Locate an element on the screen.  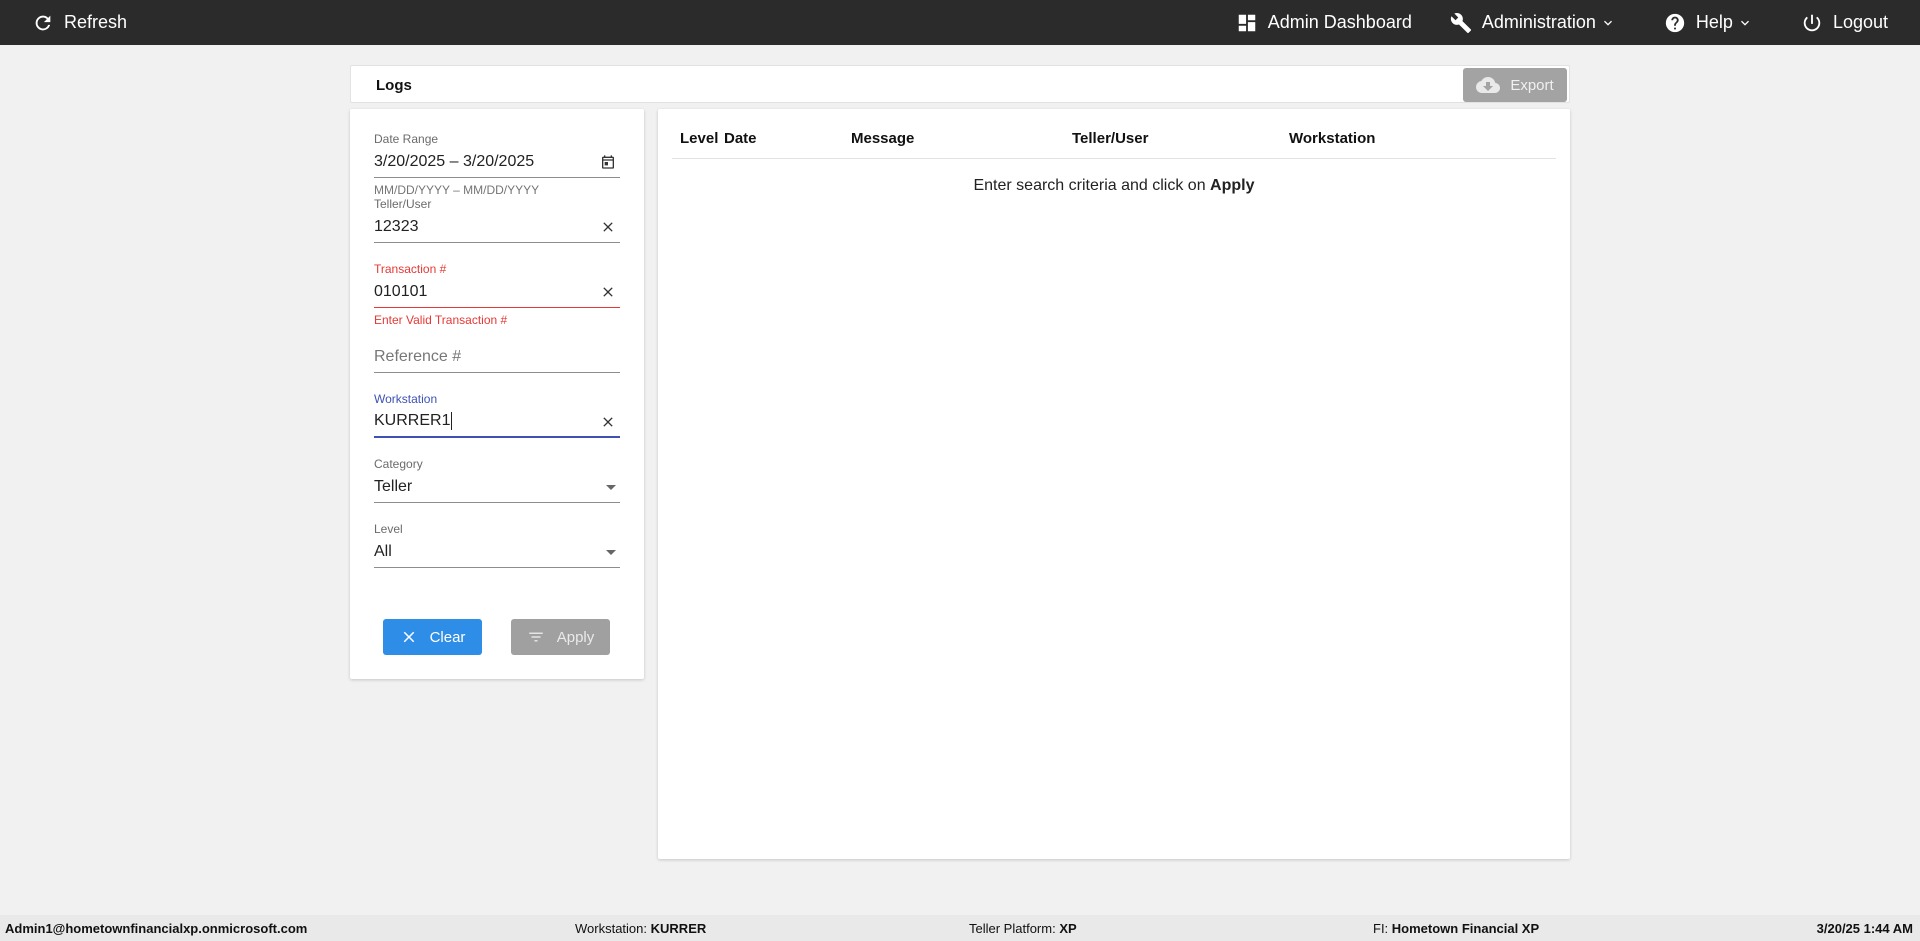
text-cursor is located at coordinates (452, 421).